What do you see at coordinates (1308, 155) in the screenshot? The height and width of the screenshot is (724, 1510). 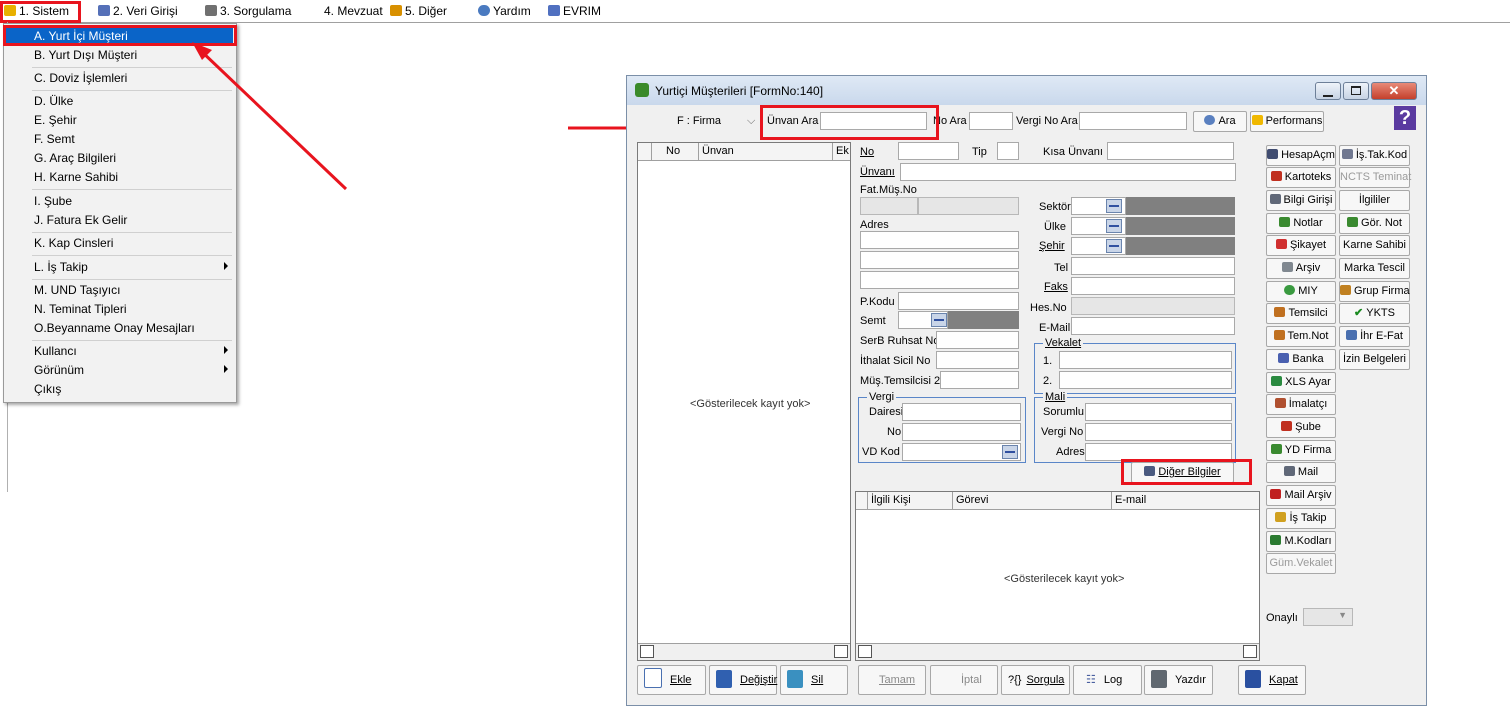 I see `hesapacm-label: HesapAçm` at bounding box center [1308, 155].